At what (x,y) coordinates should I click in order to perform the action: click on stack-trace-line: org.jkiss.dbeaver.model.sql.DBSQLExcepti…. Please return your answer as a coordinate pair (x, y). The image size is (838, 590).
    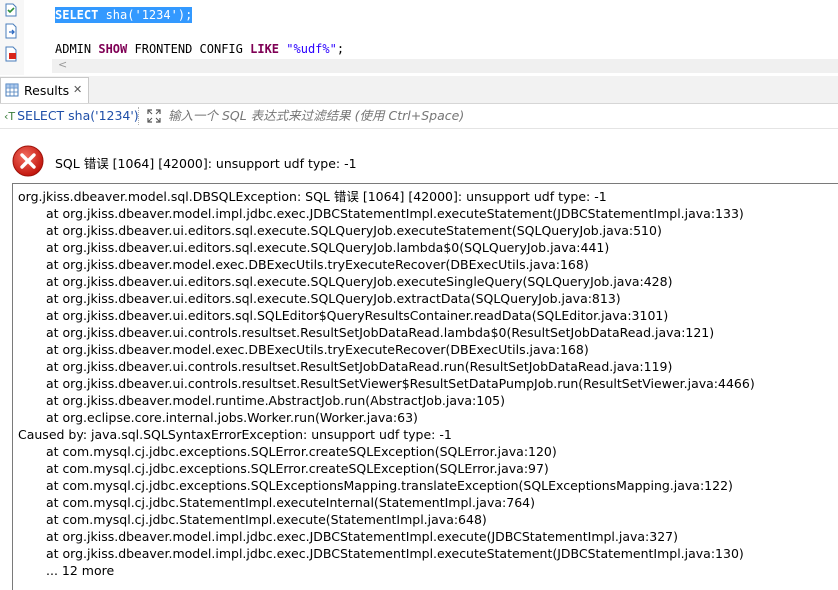
    Looking at the image, I should click on (312, 196).